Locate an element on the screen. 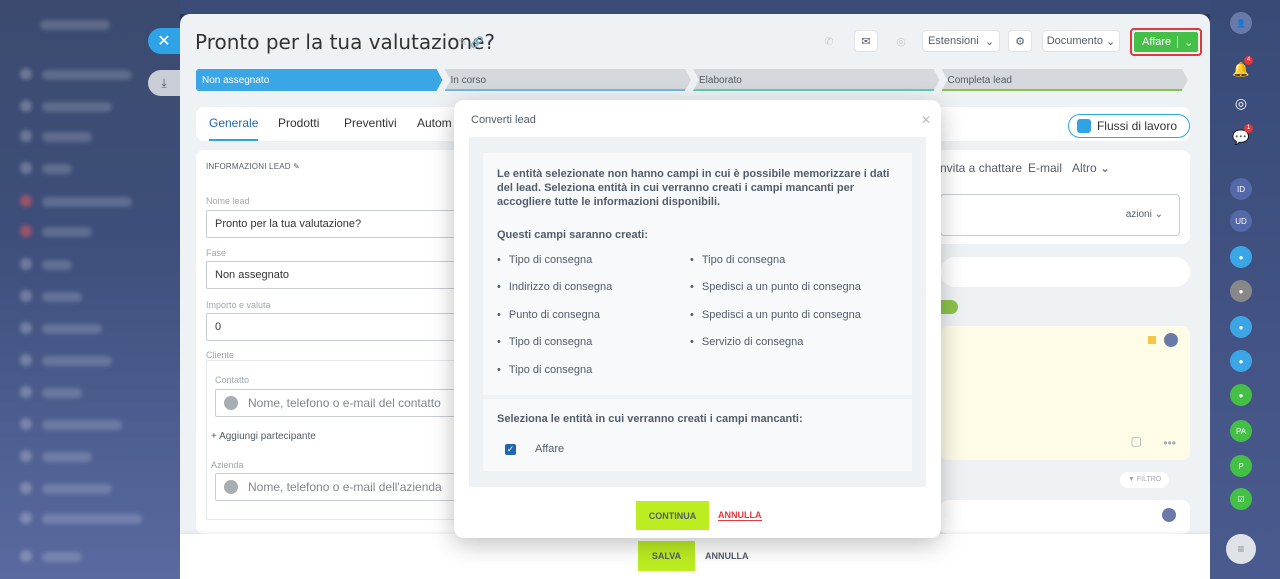  cancel-button: ANNULLA is located at coordinates (727, 556).